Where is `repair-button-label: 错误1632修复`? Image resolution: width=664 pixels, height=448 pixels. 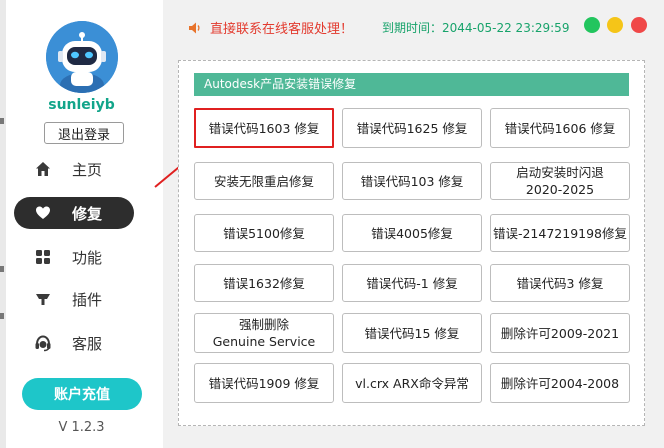
repair-button-label: 错误1632修复 is located at coordinates (264, 283).